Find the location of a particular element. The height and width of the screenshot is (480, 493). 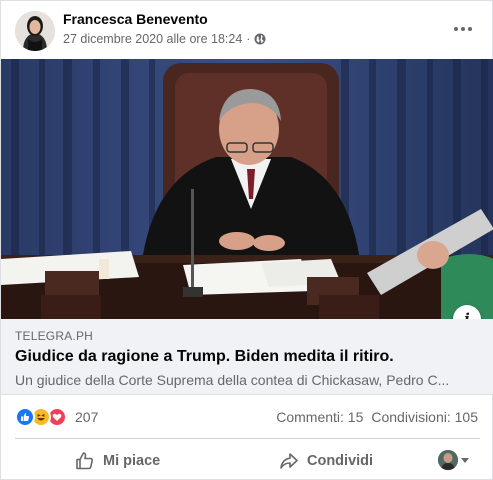

like-reaction-icon is located at coordinates (25, 417).